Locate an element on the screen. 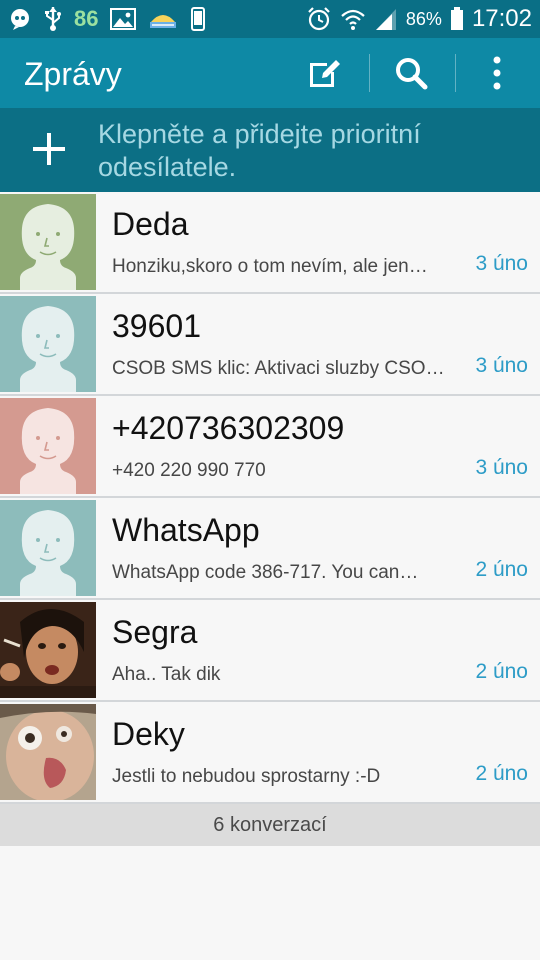 The width and height of the screenshot is (540, 960). compose-button is located at coordinates (325, 73).